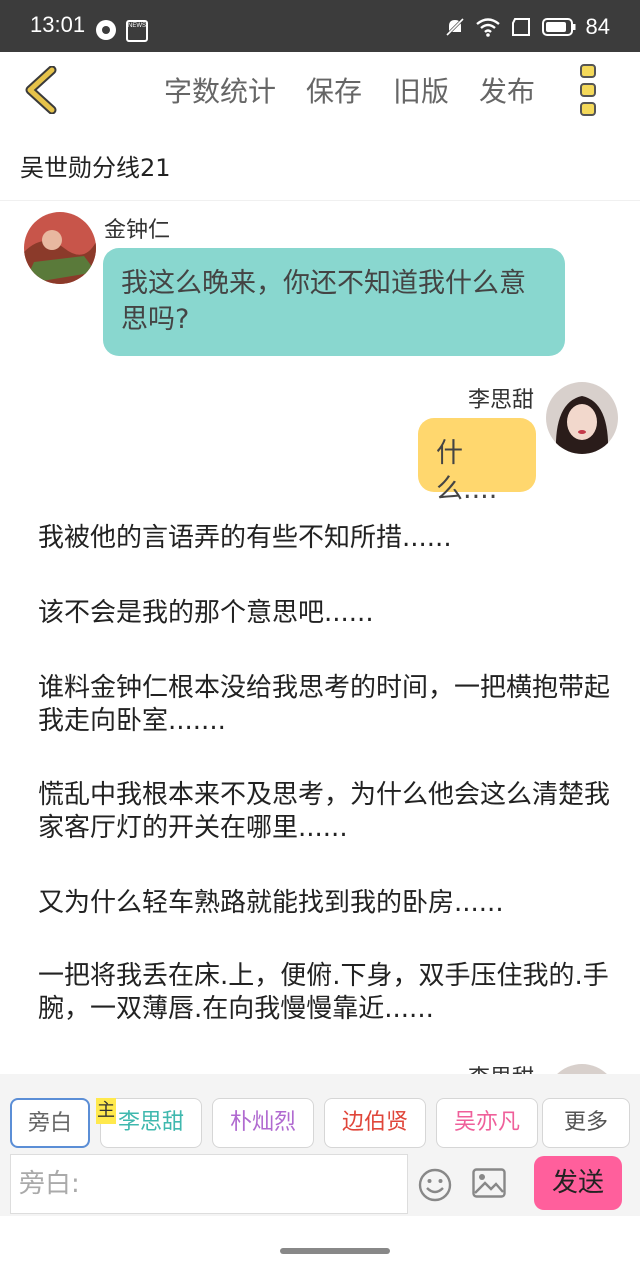 This screenshot has width=640, height=1280. I want to click on divider, so click(320, 200).